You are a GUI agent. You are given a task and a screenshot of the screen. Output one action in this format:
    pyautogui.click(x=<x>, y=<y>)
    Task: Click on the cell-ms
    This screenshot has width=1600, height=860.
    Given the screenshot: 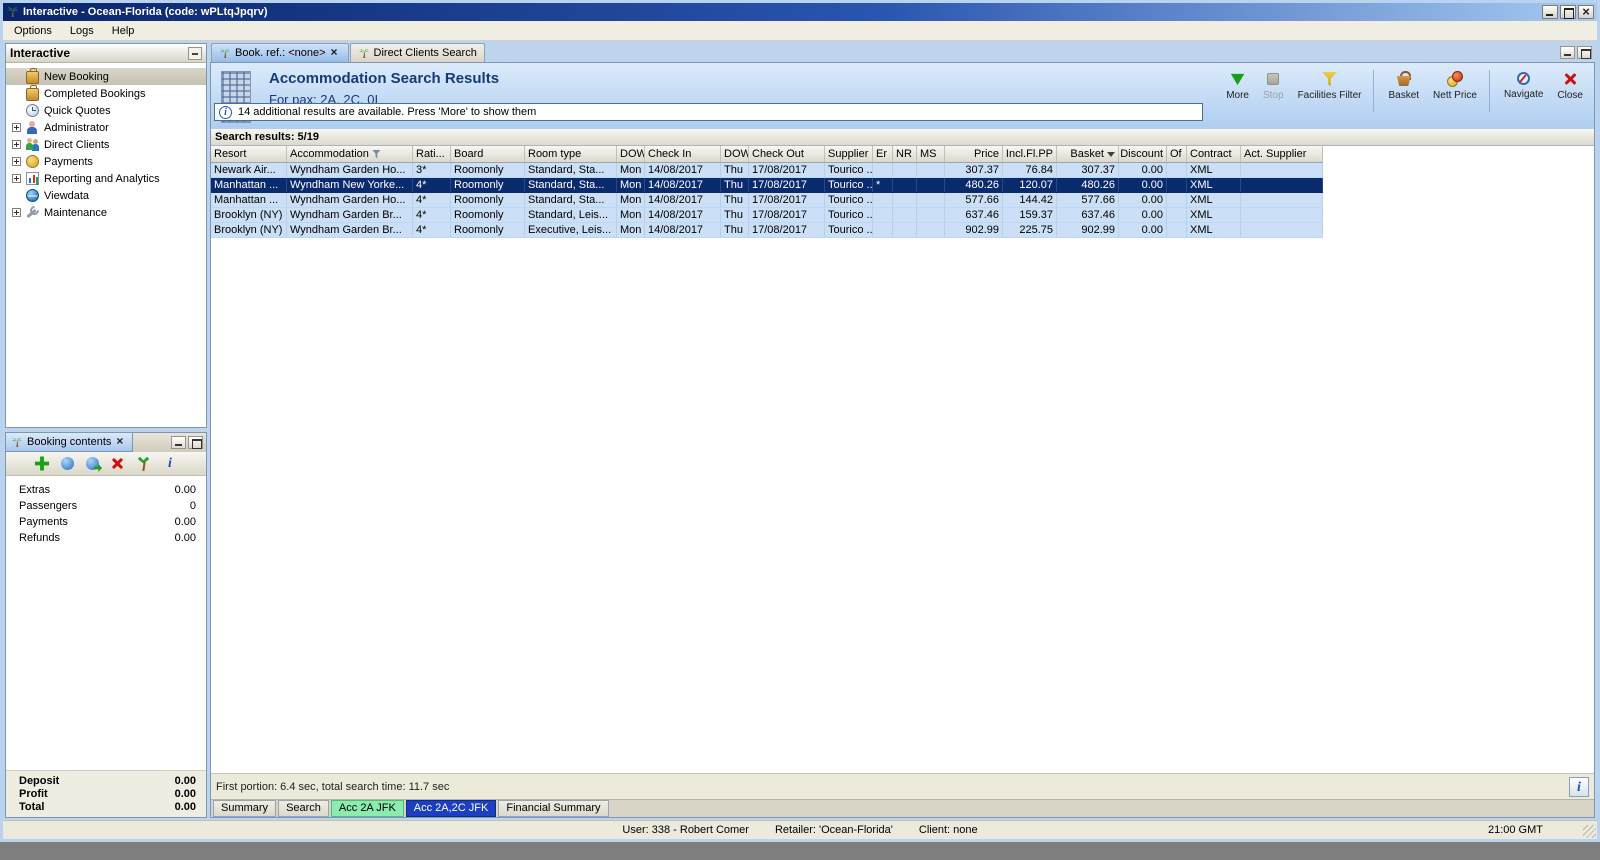 What is the action you would take?
    pyautogui.click(x=931, y=230)
    